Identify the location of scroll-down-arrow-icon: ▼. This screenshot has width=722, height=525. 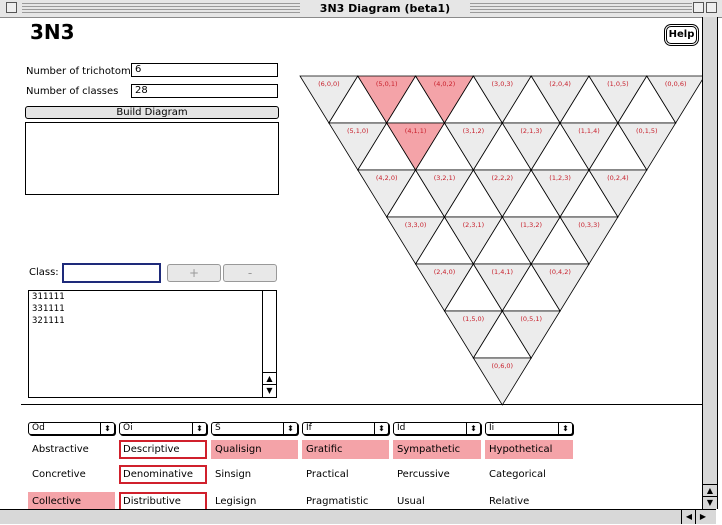
(710, 502).